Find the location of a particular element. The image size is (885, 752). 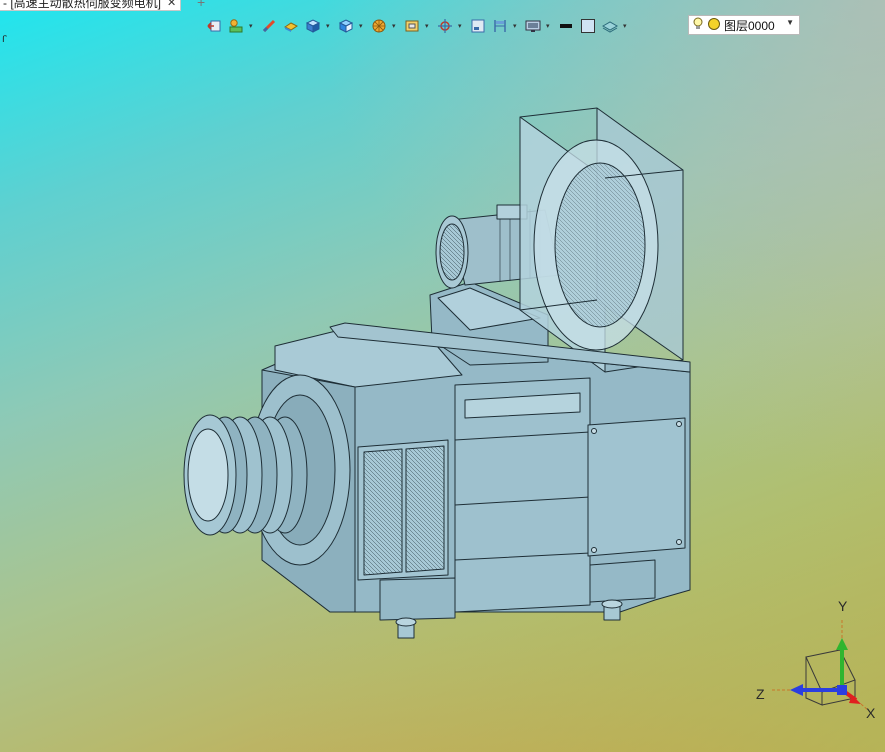

chevron-down-icon: ▼ is located at coordinates (790, 22).